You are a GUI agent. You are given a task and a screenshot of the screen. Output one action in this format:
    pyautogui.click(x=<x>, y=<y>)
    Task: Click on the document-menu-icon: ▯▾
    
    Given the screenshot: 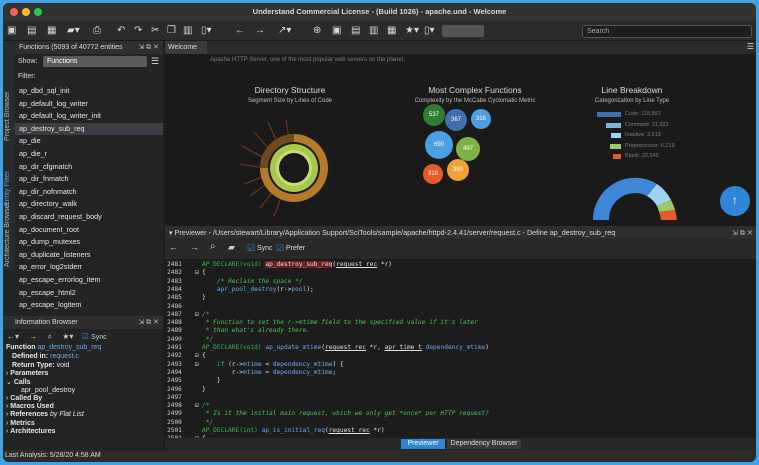 What is the action you would take?
    pyautogui.click(x=206, y=31)
    